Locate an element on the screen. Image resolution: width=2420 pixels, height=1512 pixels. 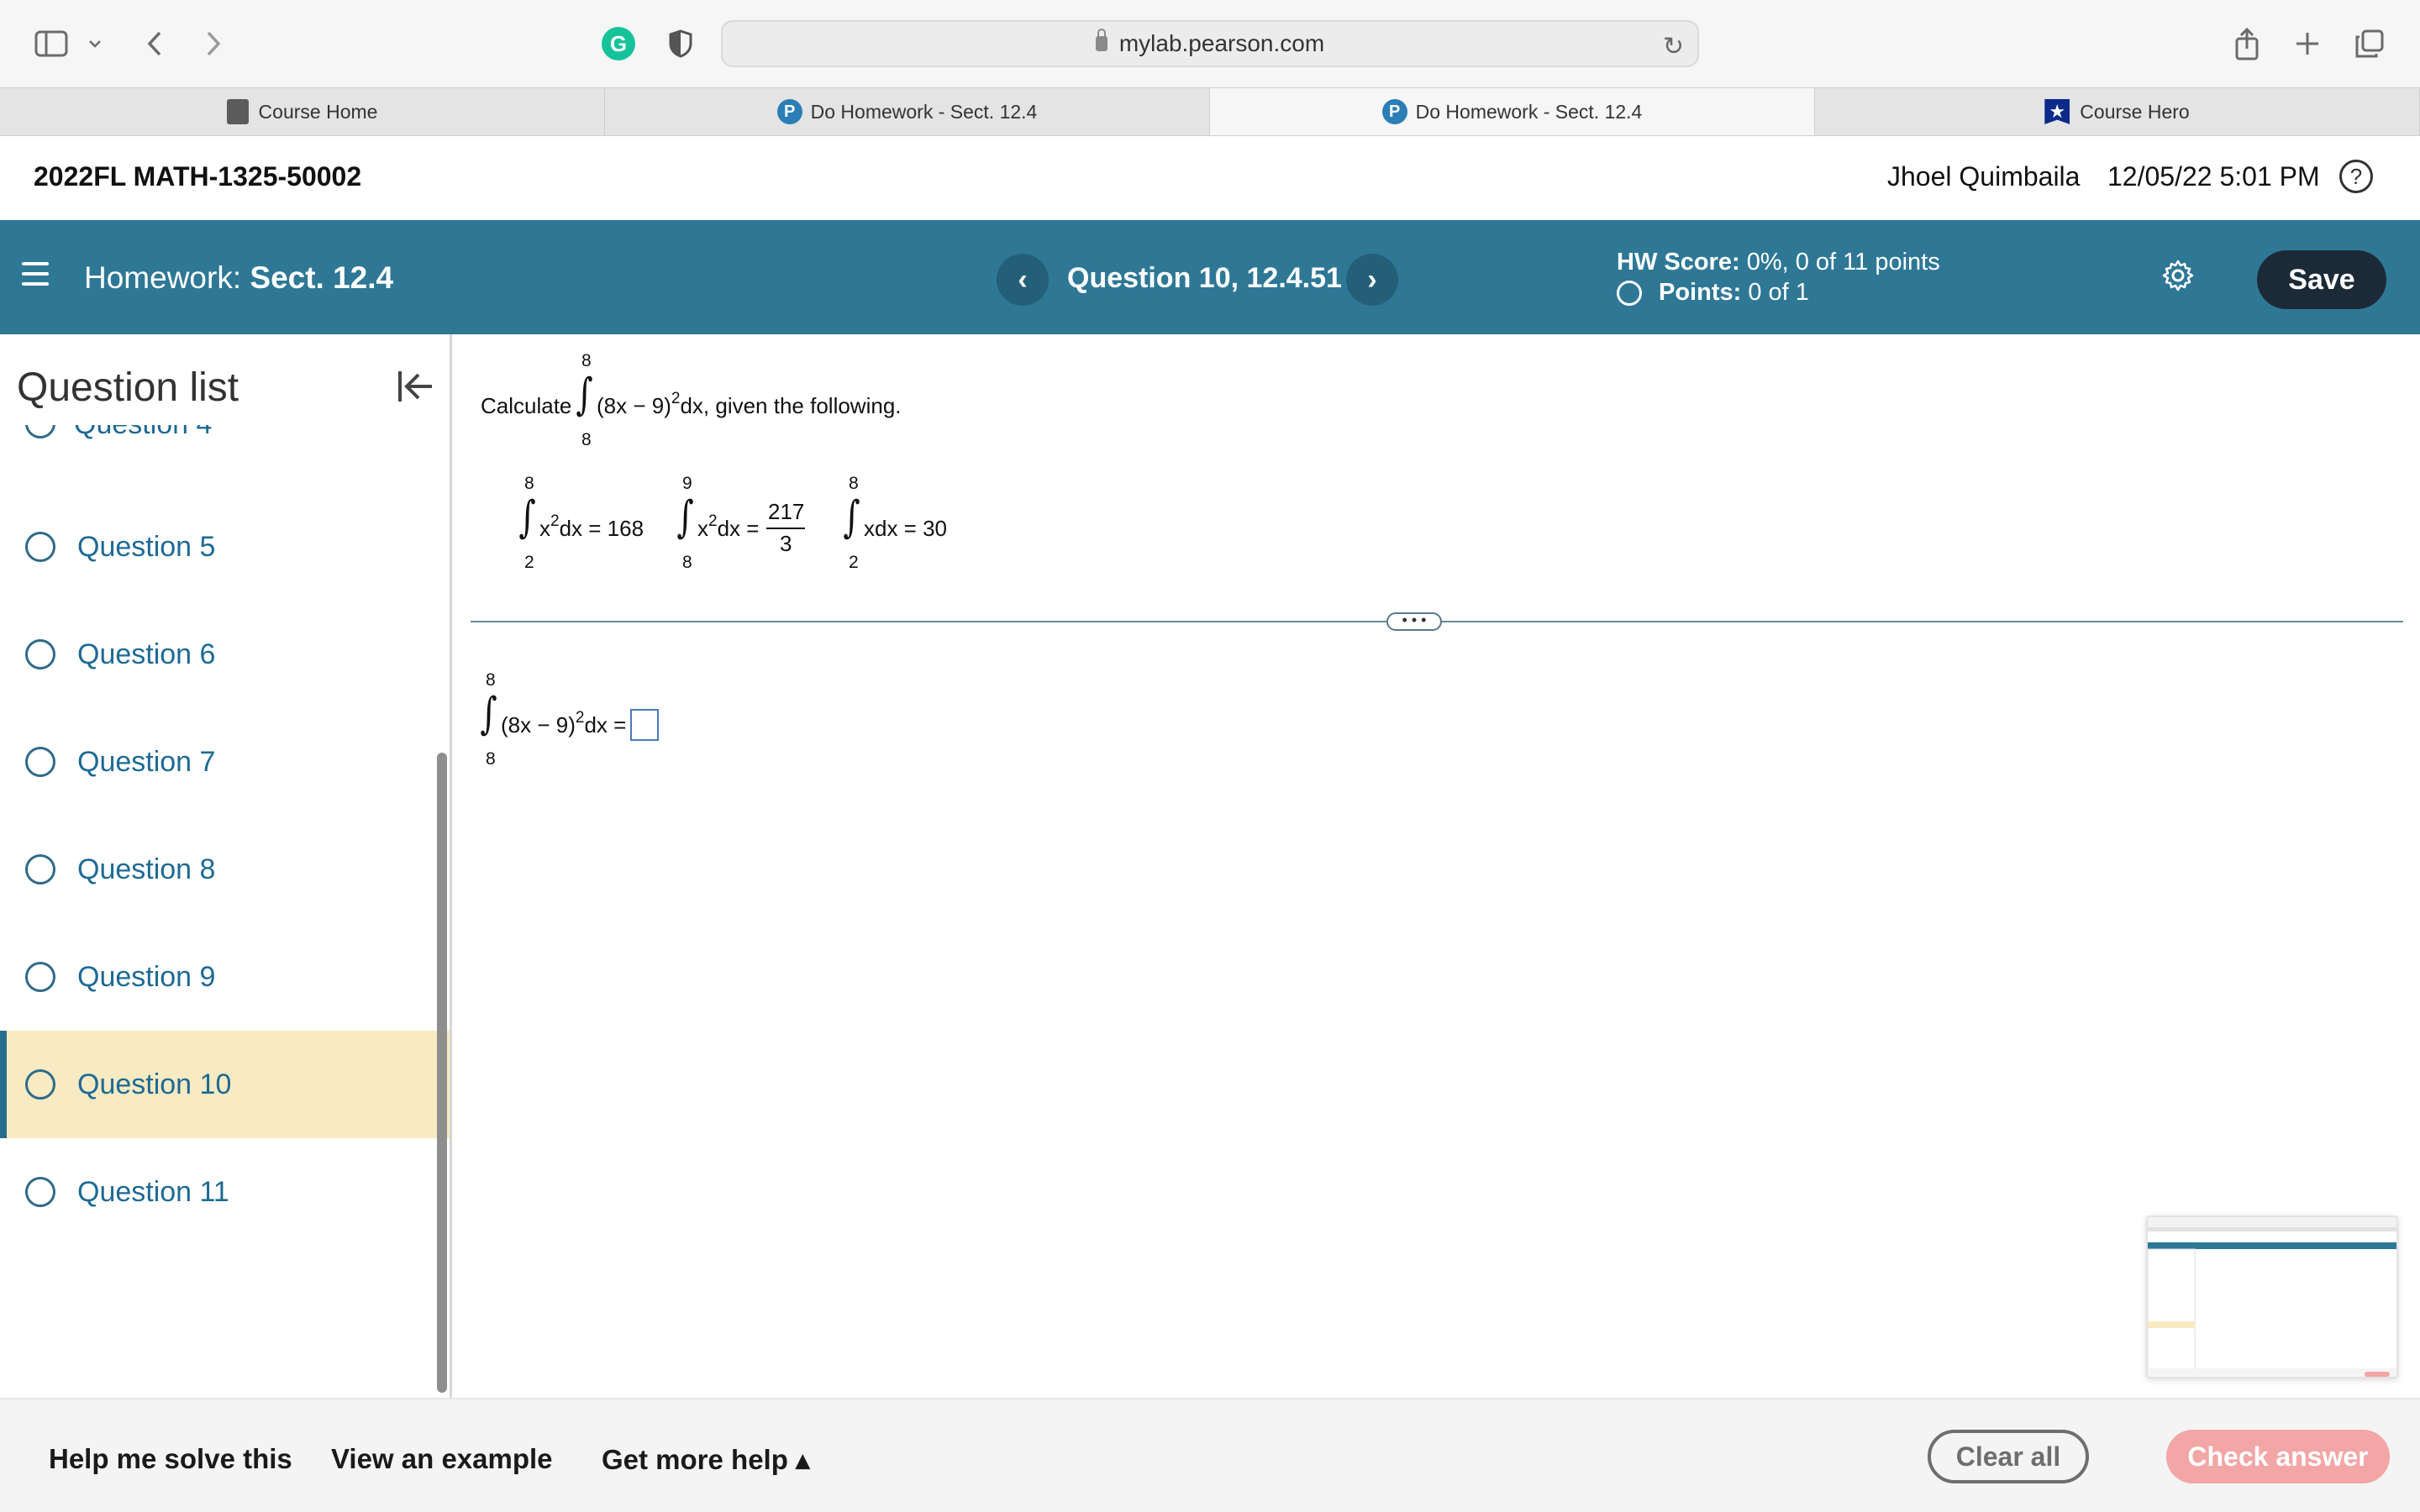
points-status-icon is located at coordinates (1629, 293).